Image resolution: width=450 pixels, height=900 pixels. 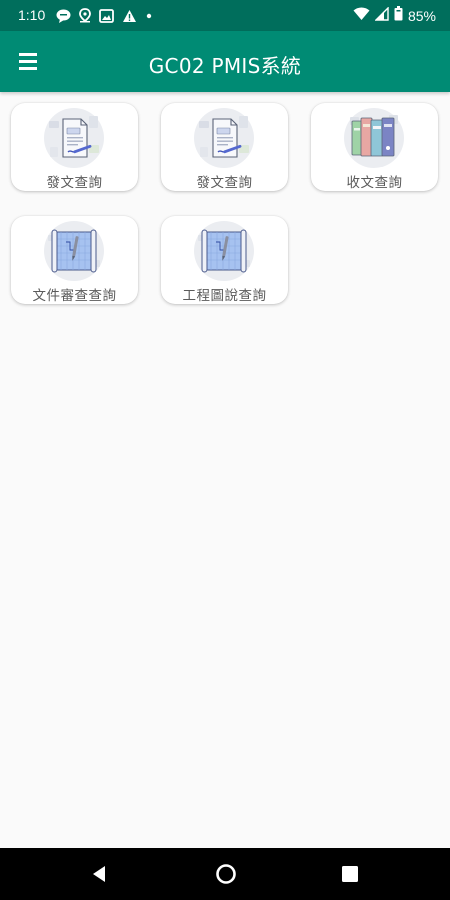 What do you see at coordinates (398, 15) in the screenshot?
I see `battery-icon` at bounding box center [398, 15].